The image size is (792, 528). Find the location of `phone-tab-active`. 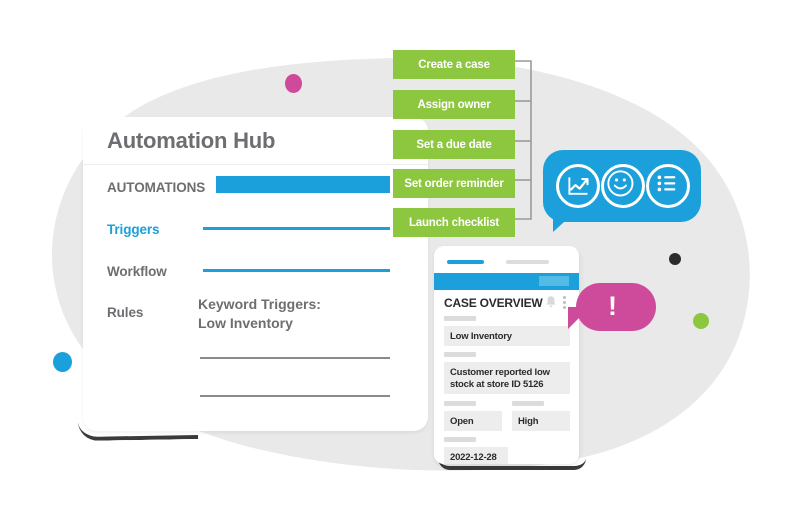

phone-tab-active is located at coordinates (465, 262).